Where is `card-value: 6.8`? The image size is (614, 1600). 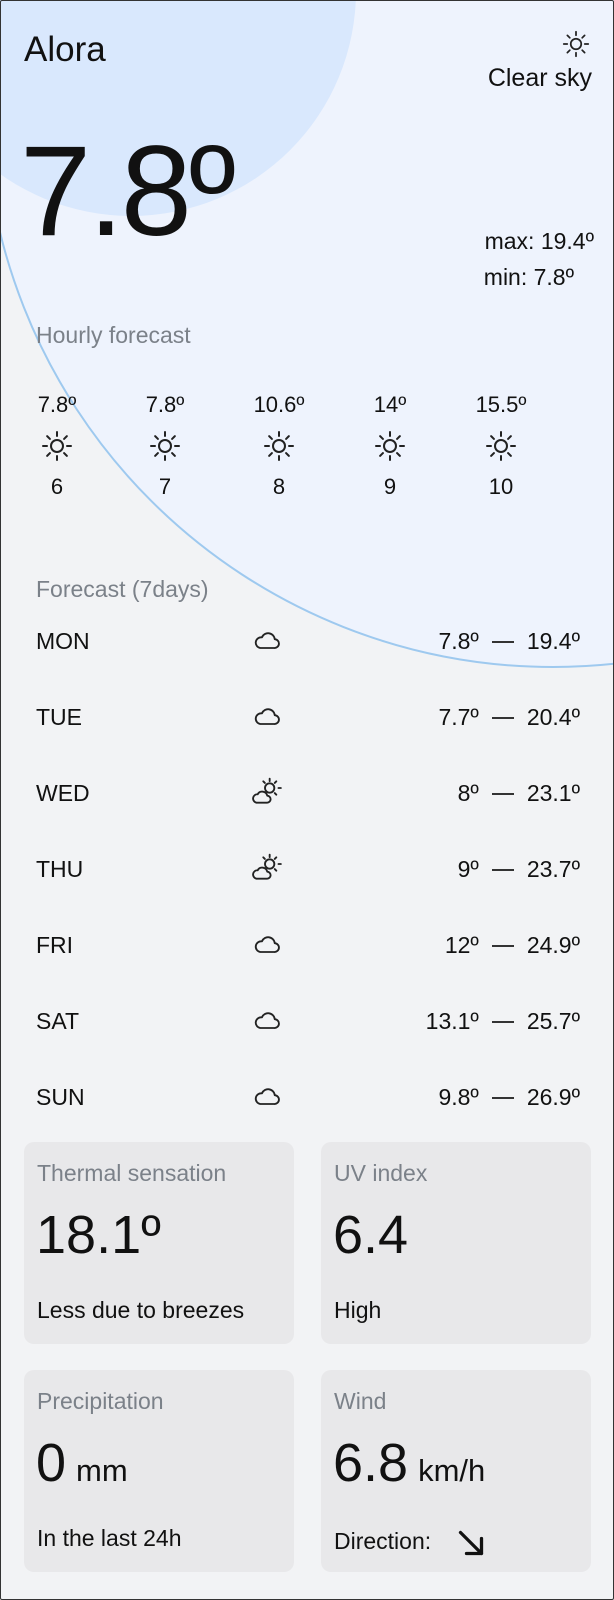
card-value: 6.8 is located at coordinates (371, 1463).